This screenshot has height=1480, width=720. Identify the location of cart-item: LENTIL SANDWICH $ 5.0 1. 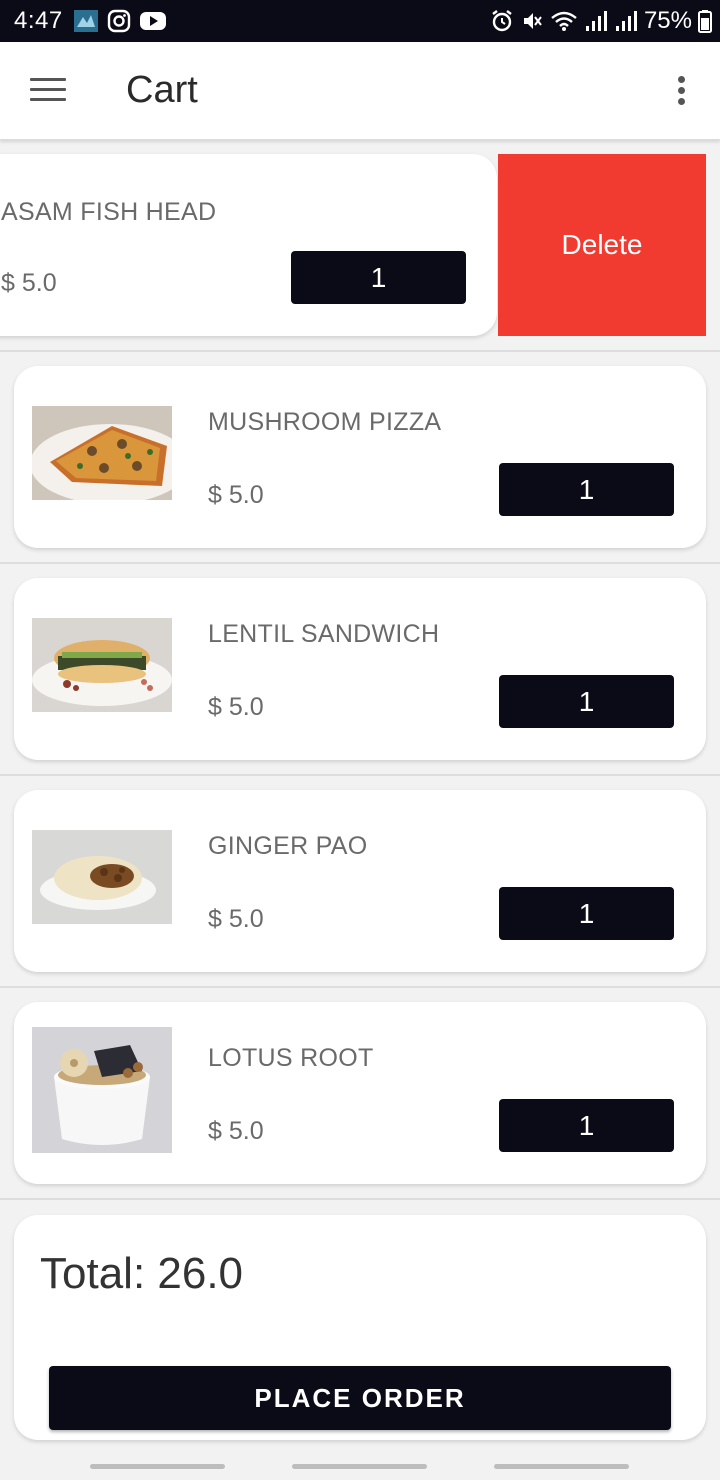
(360, 669).